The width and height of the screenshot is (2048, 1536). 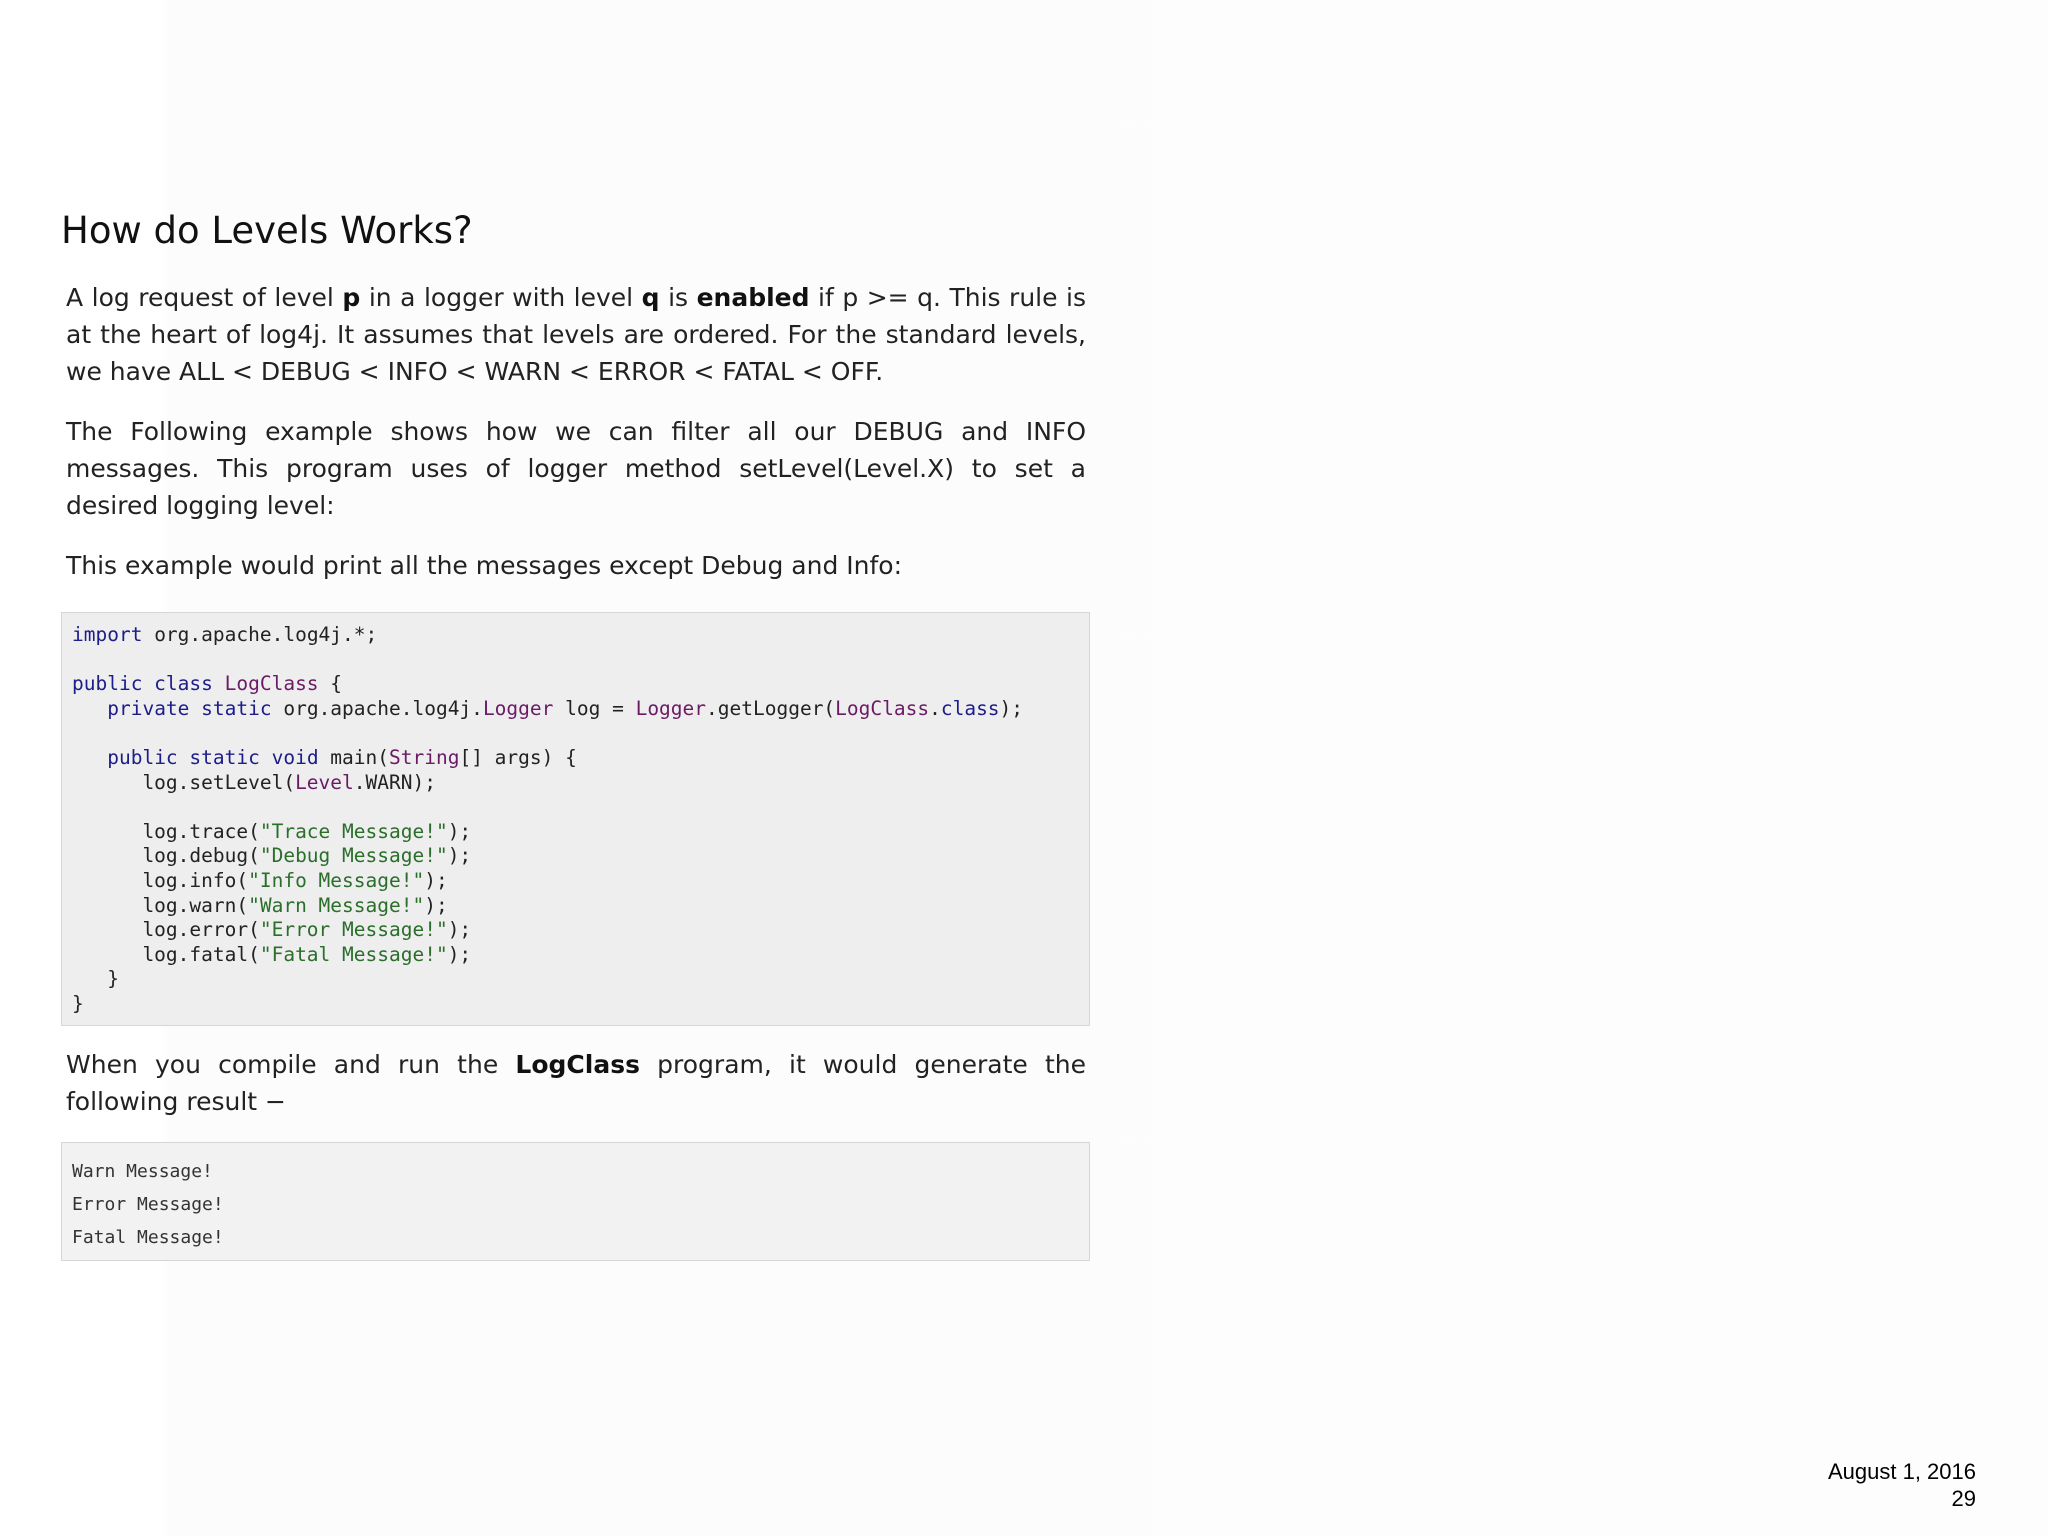 I want to click on footer-date: August 1, 2016, so click(x=1901, y=1471).